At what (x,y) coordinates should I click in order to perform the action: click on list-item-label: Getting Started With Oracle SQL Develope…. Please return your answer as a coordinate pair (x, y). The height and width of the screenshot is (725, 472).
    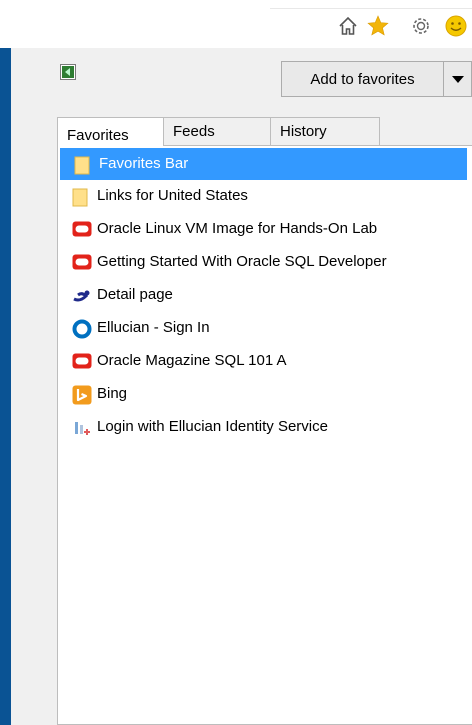
    Looking at the image, I should click on (242, 261).